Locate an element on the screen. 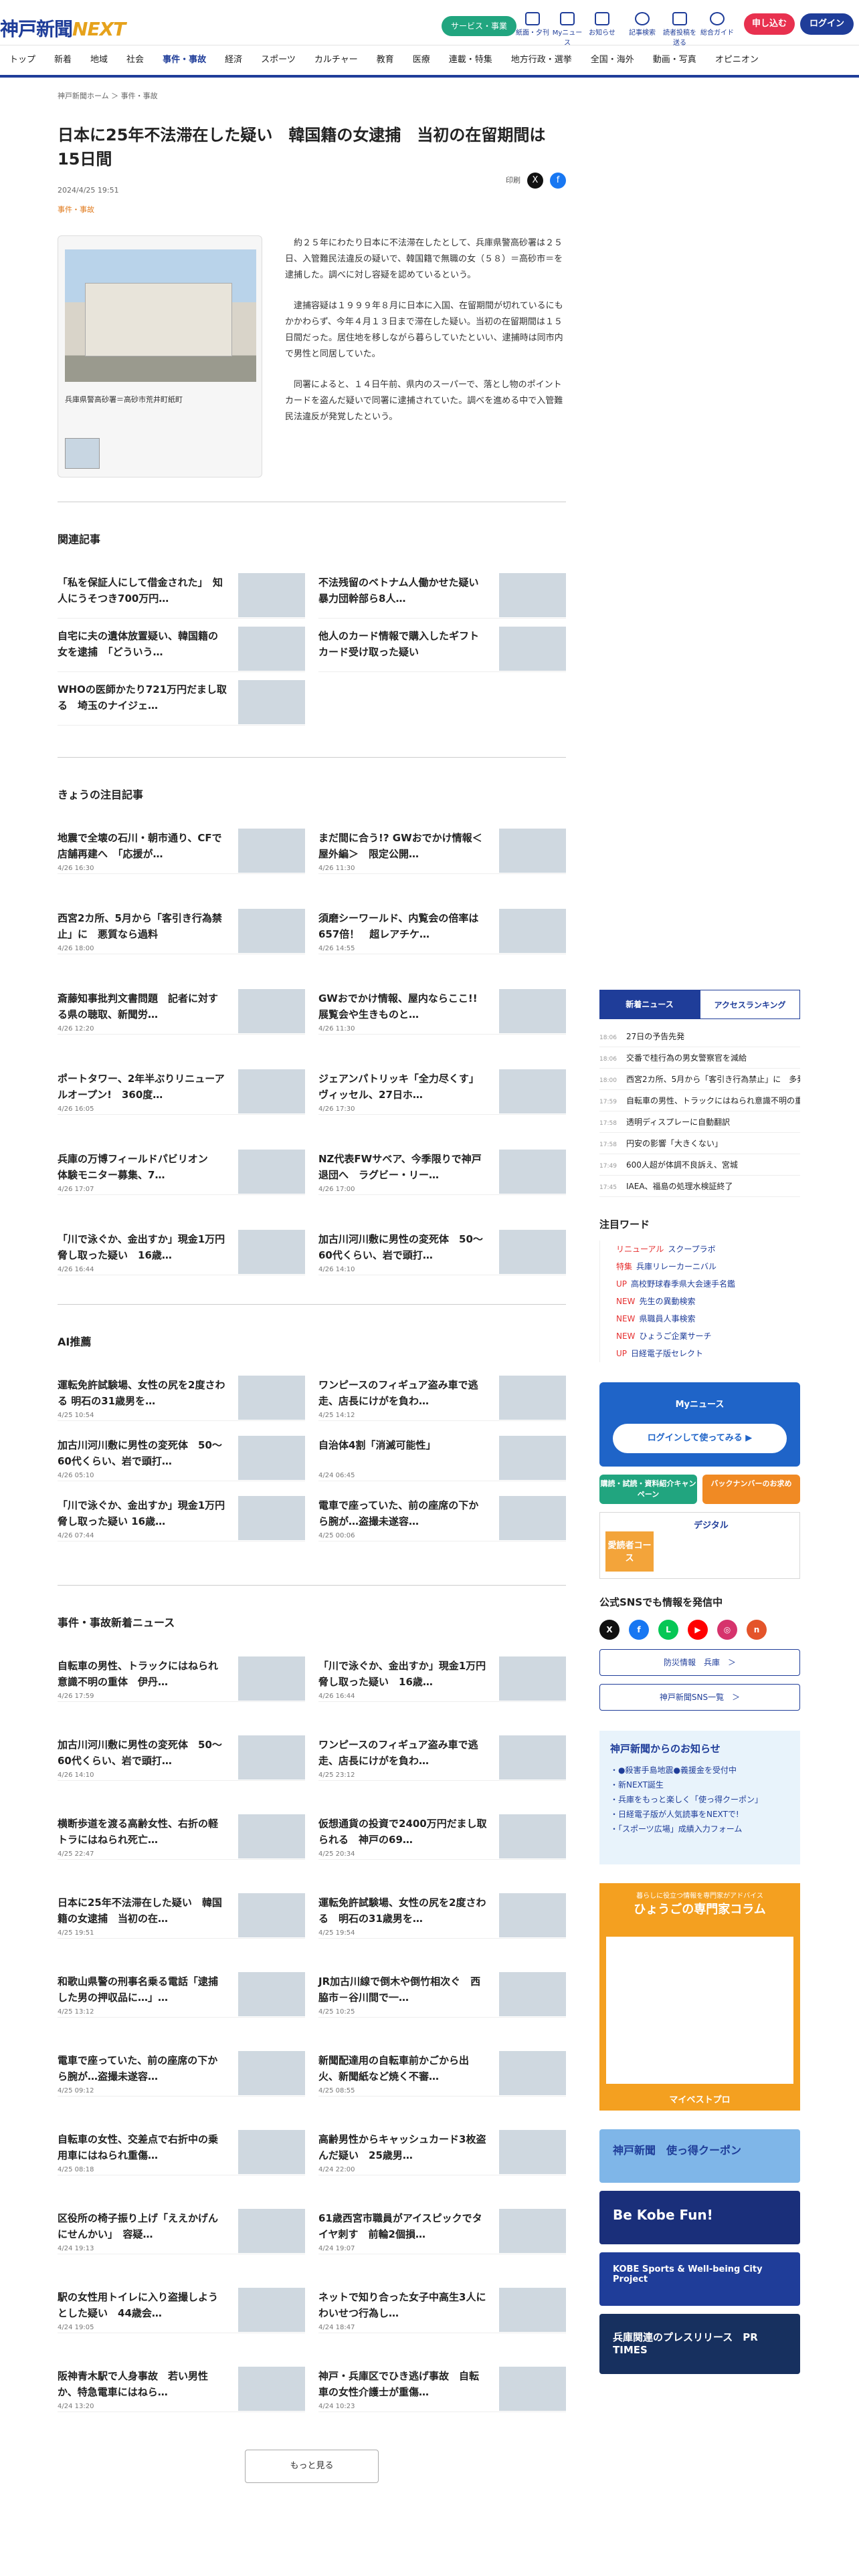  prtimes-banner: 兵庫関連のプレスリリース PR TIMES is located at coordinates (699, 2344).